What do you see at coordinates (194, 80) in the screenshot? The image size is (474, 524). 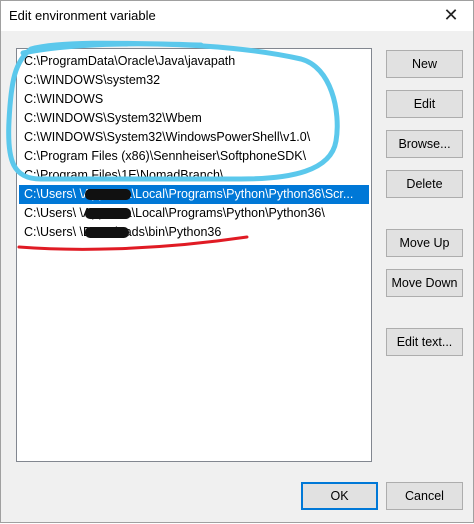 I see `list-item: C:\WINDOWS\system32` at bounding box center [194, 80].